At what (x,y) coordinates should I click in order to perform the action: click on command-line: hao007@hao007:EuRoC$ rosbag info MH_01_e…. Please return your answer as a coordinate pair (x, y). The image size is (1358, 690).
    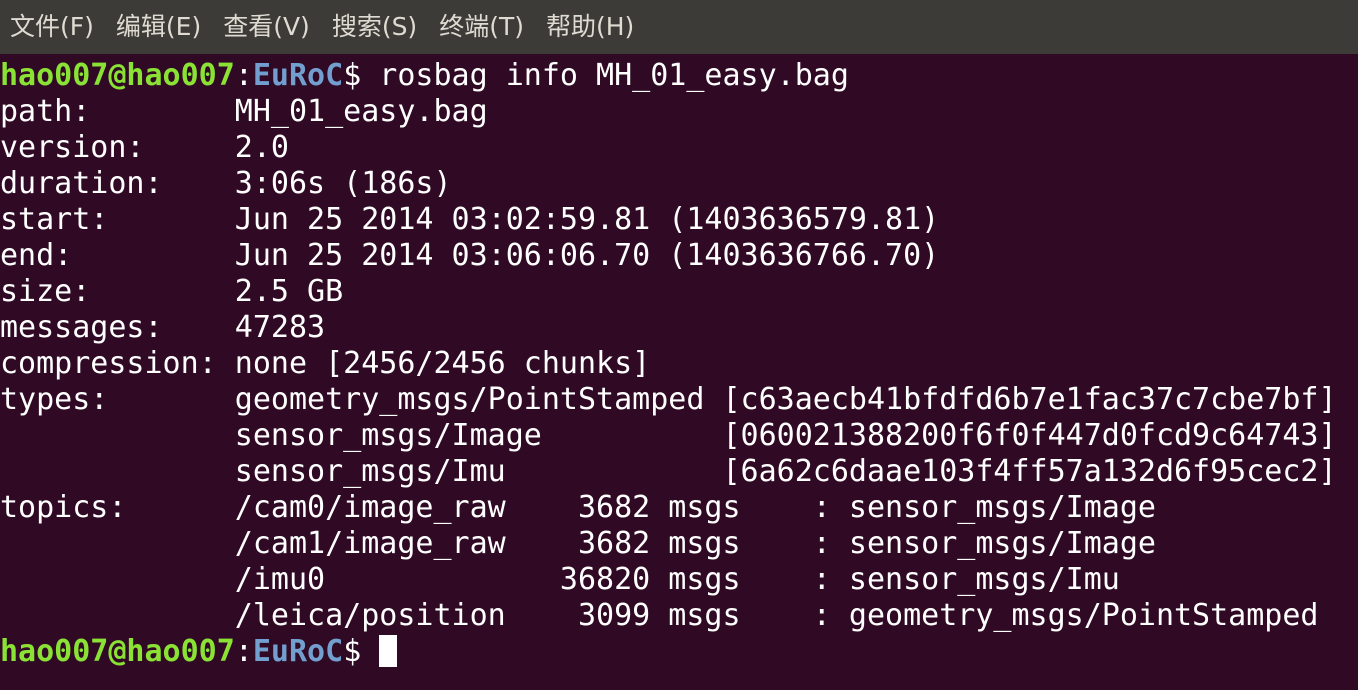
    Looking at the image, I should click on (424, 76).